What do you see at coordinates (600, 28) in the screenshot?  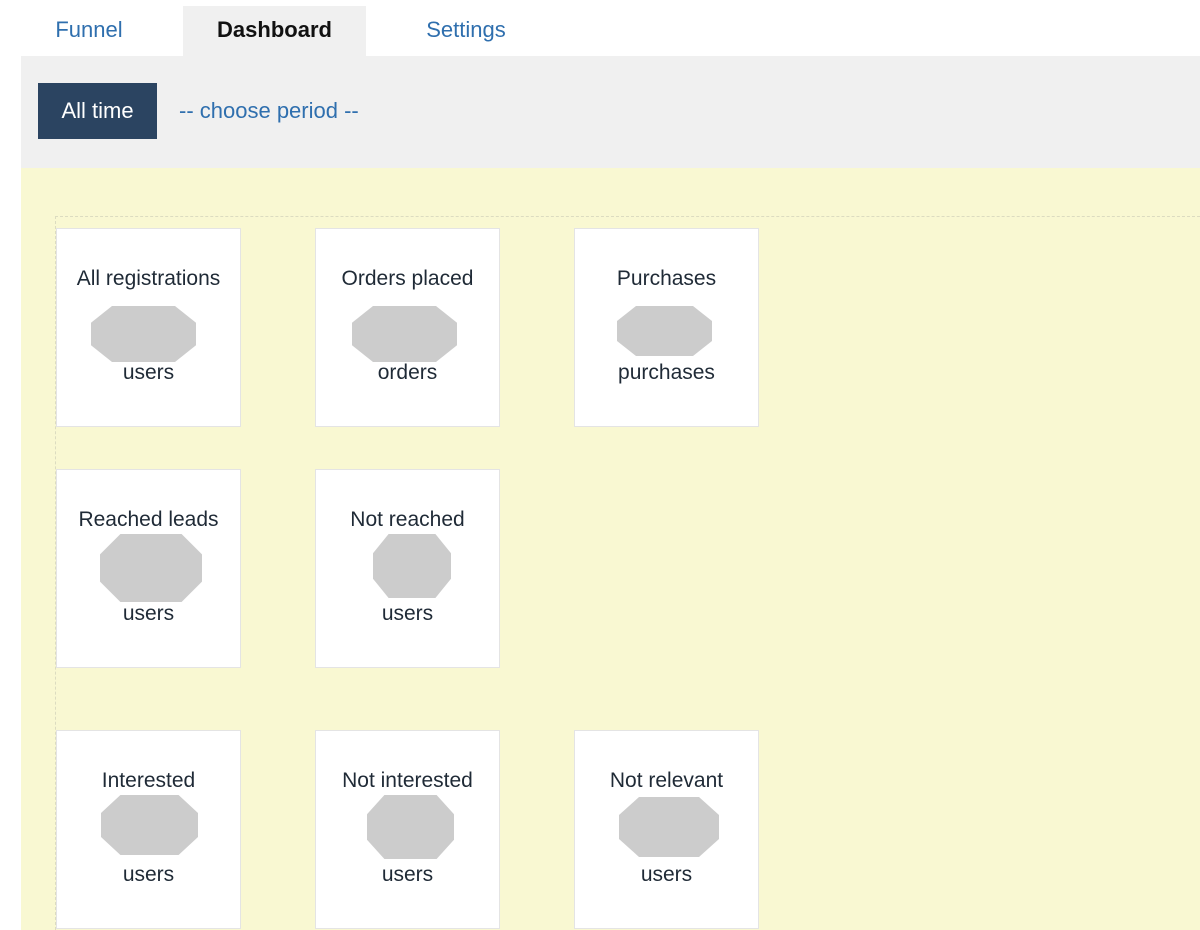 I see `tab-bar: Funnel Dashboard Settings` at bounding box center [600, 28].